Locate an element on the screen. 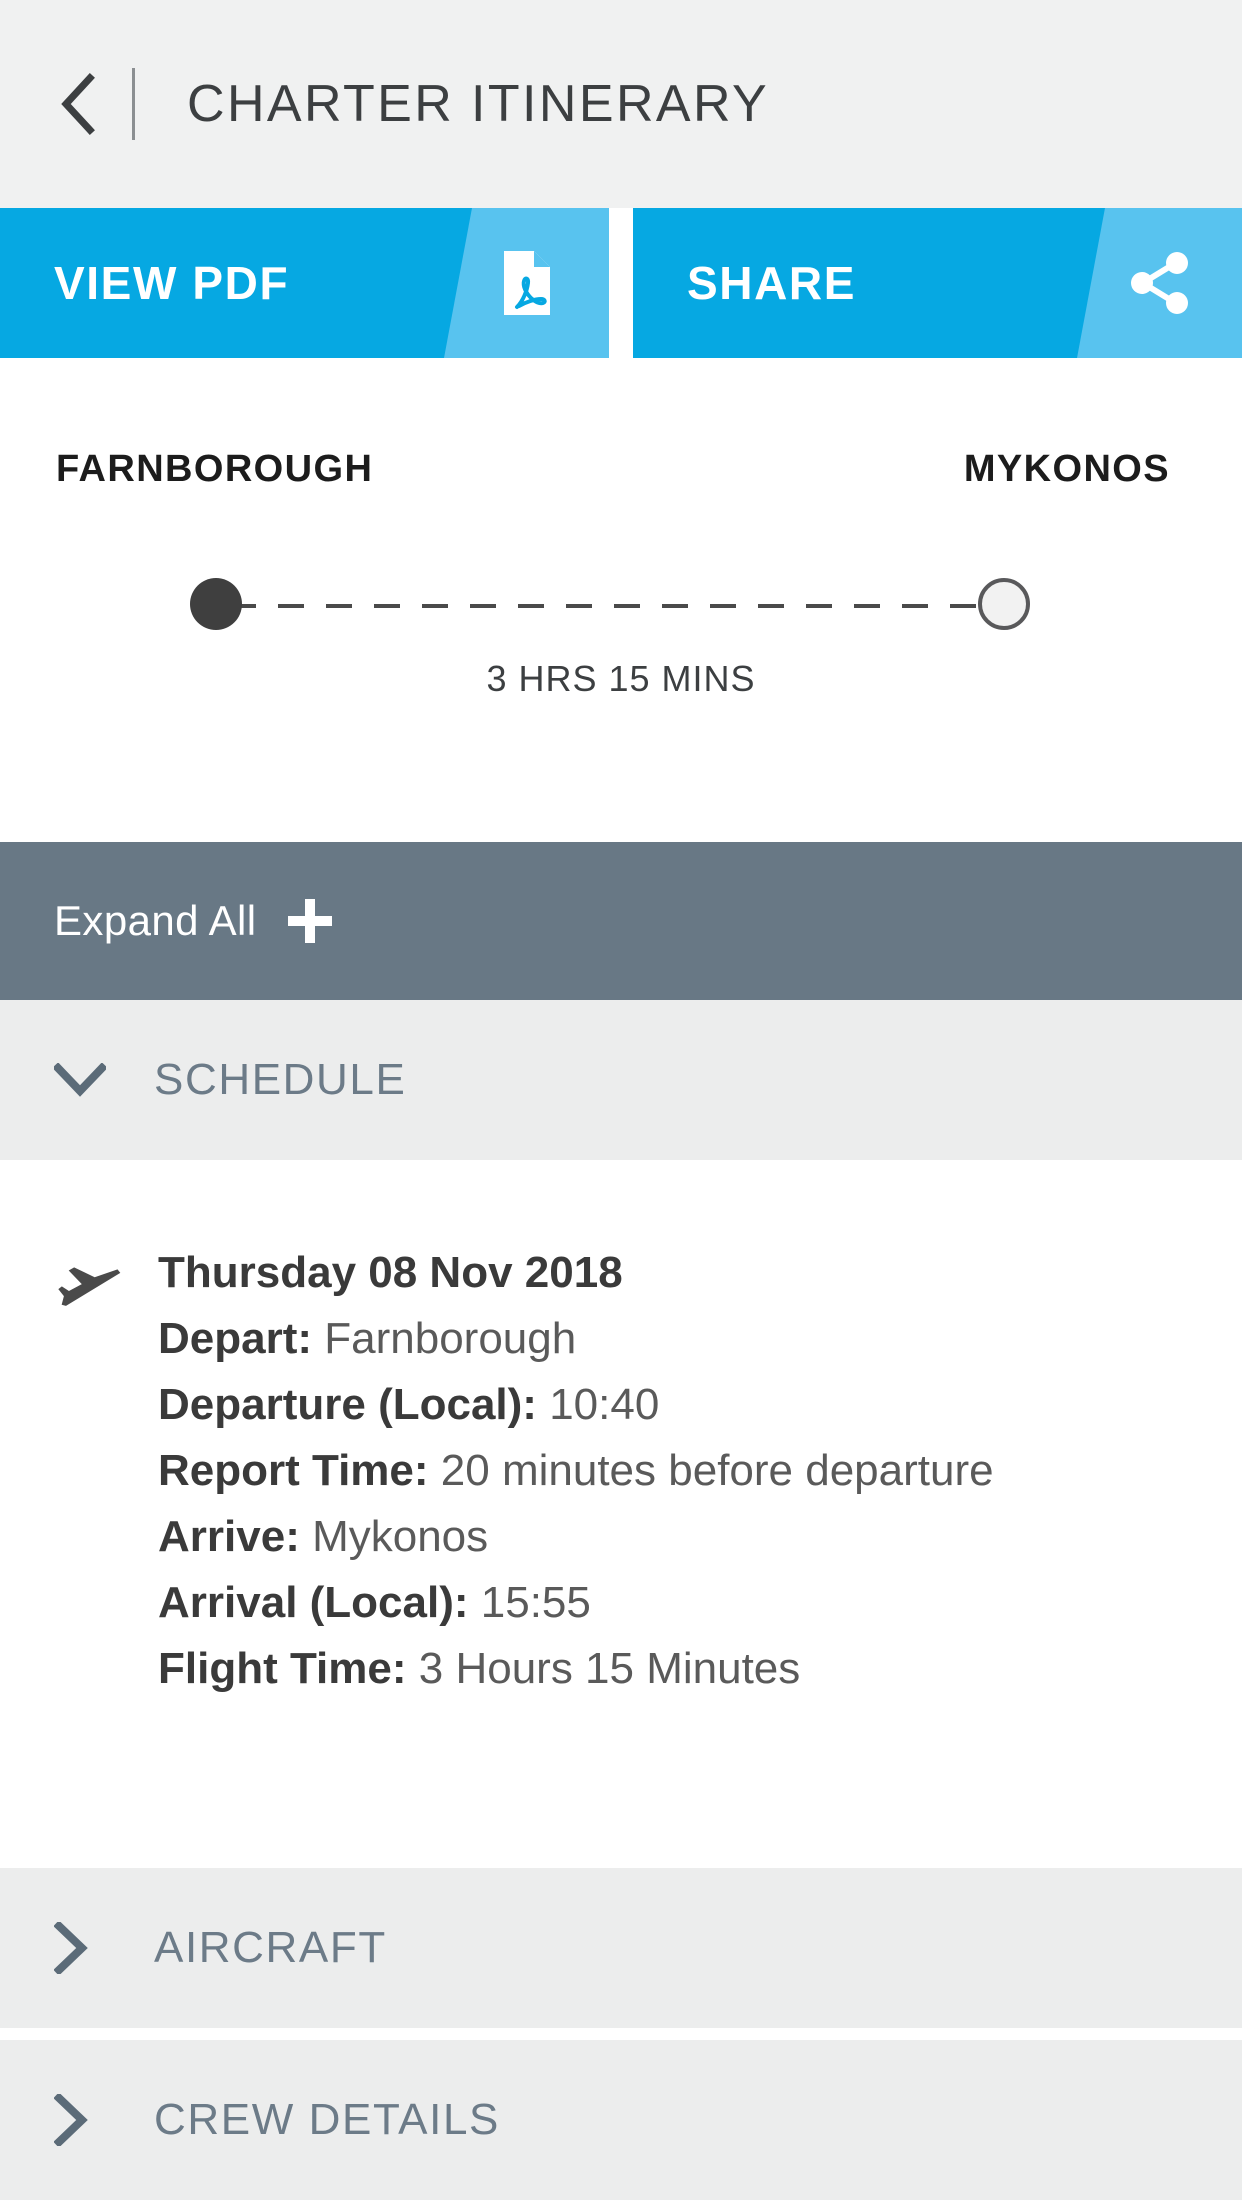 The height and width of the screenshot is (2209, 1242). header-divider is located at coordinates (133, 104).